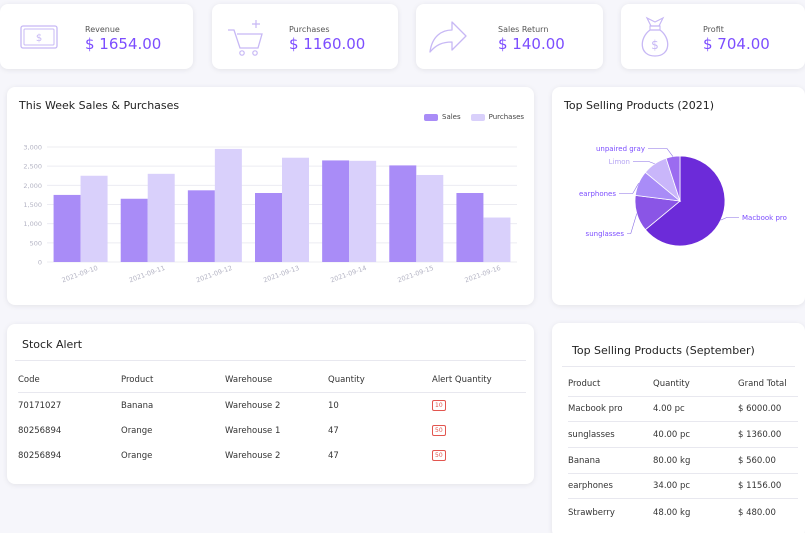 This screenshot has height=533, width=805. I want to click on stat-card-profit: $ Profit $ 704.00, so click(713, 36).